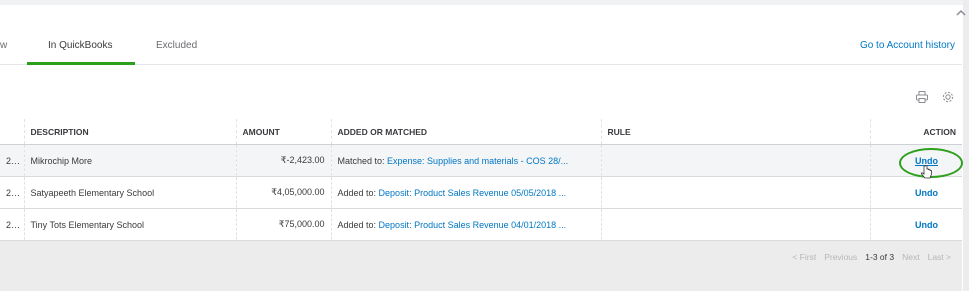 The width and height of the screenshot is (969, 291). Describe the element at coordinates (129, 192) in the screenshot. I see `description-cell: Satyapeeth Elementary School` at that location.